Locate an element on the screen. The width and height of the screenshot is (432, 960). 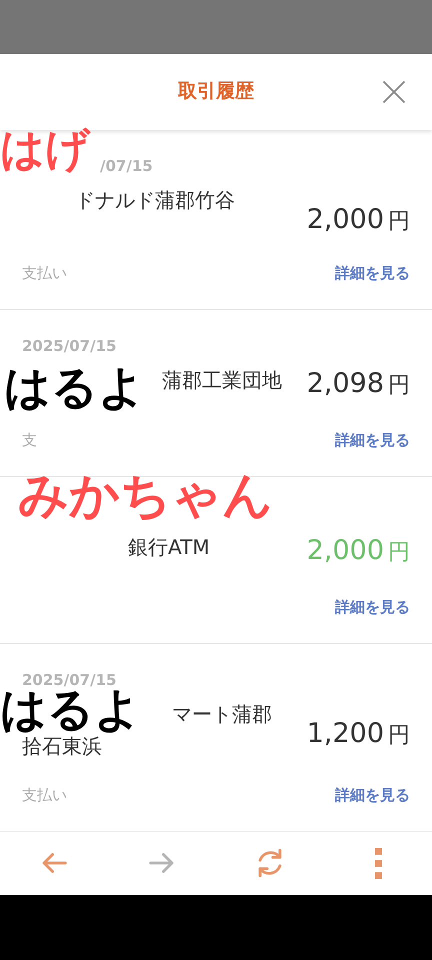
header-title: 取引履歴 is located at coordinates (216, 91).